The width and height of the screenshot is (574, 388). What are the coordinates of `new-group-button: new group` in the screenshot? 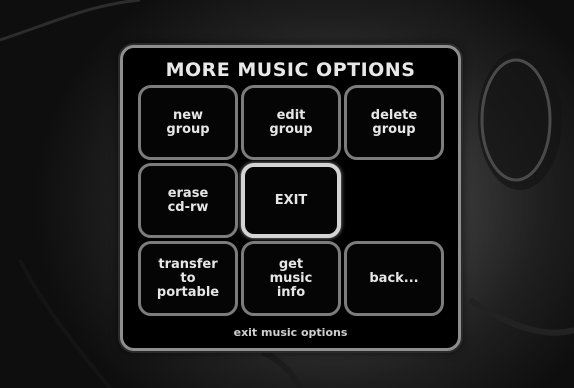 It's located at (188, 122).